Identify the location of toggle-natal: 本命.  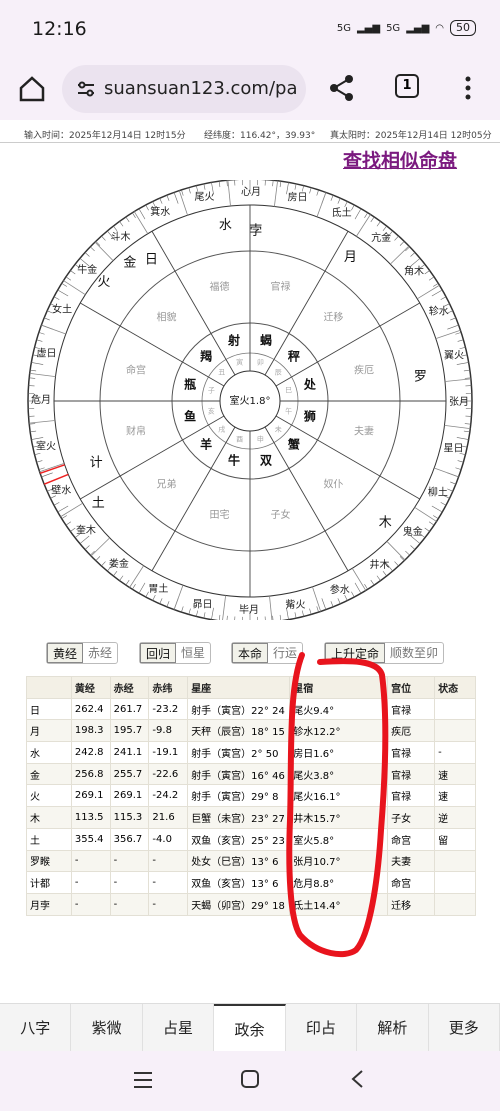
(250, 653).